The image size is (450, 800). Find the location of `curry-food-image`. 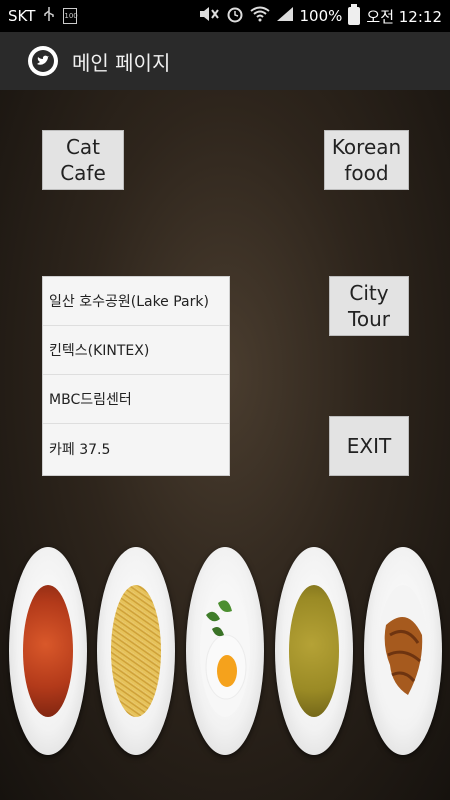

curry-food-image is located at coordinates (314, 651).